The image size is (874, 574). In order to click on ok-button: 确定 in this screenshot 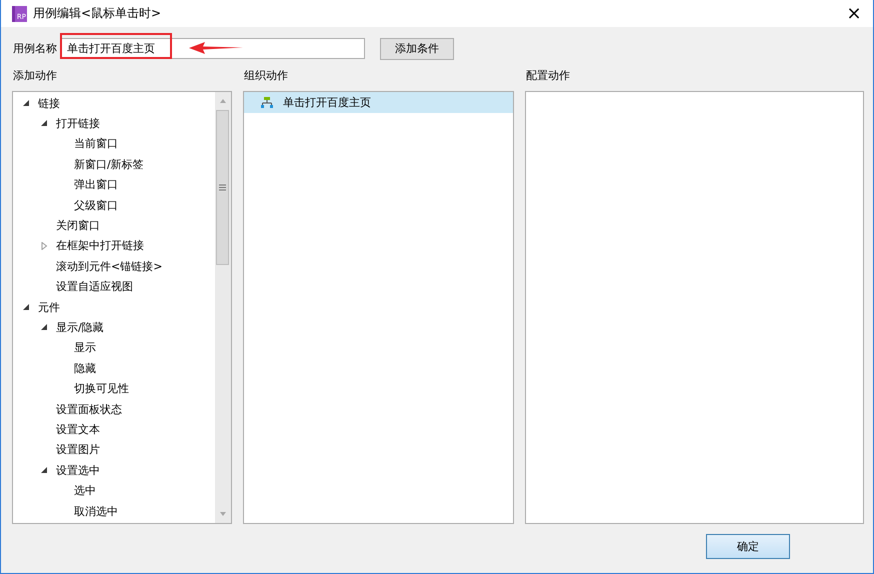, I will do `click(748, 546)`.